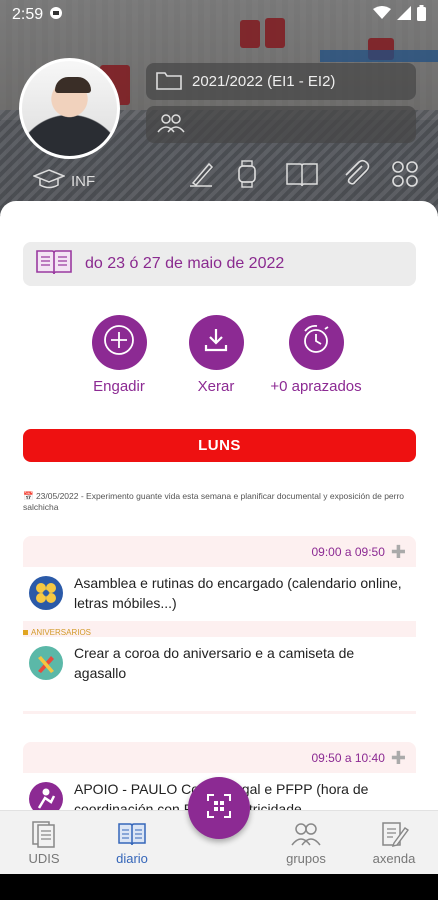 The image size is (438, 900). I want to click on clock-refresh-icon, so click(316, 342).